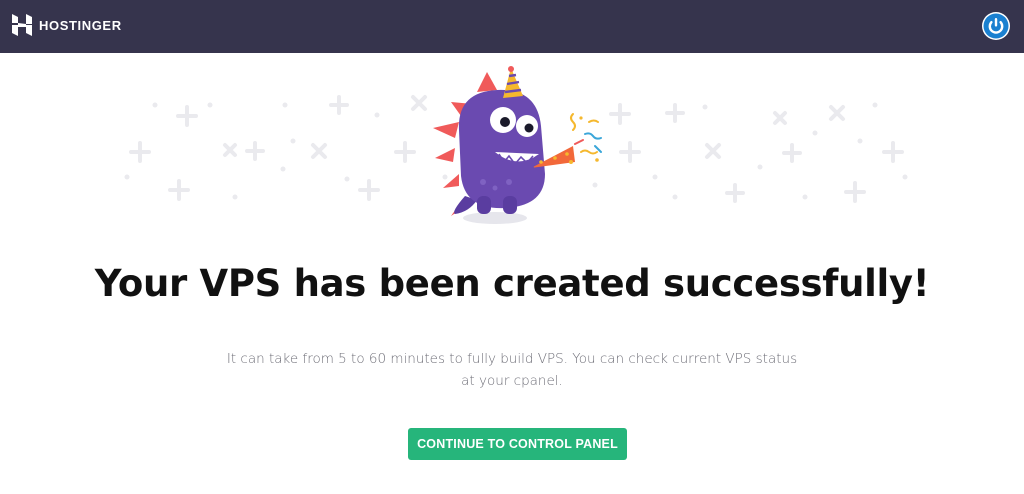 This screenshot has height=494, width=1024. I want to click on power-button, so click(996, 26).